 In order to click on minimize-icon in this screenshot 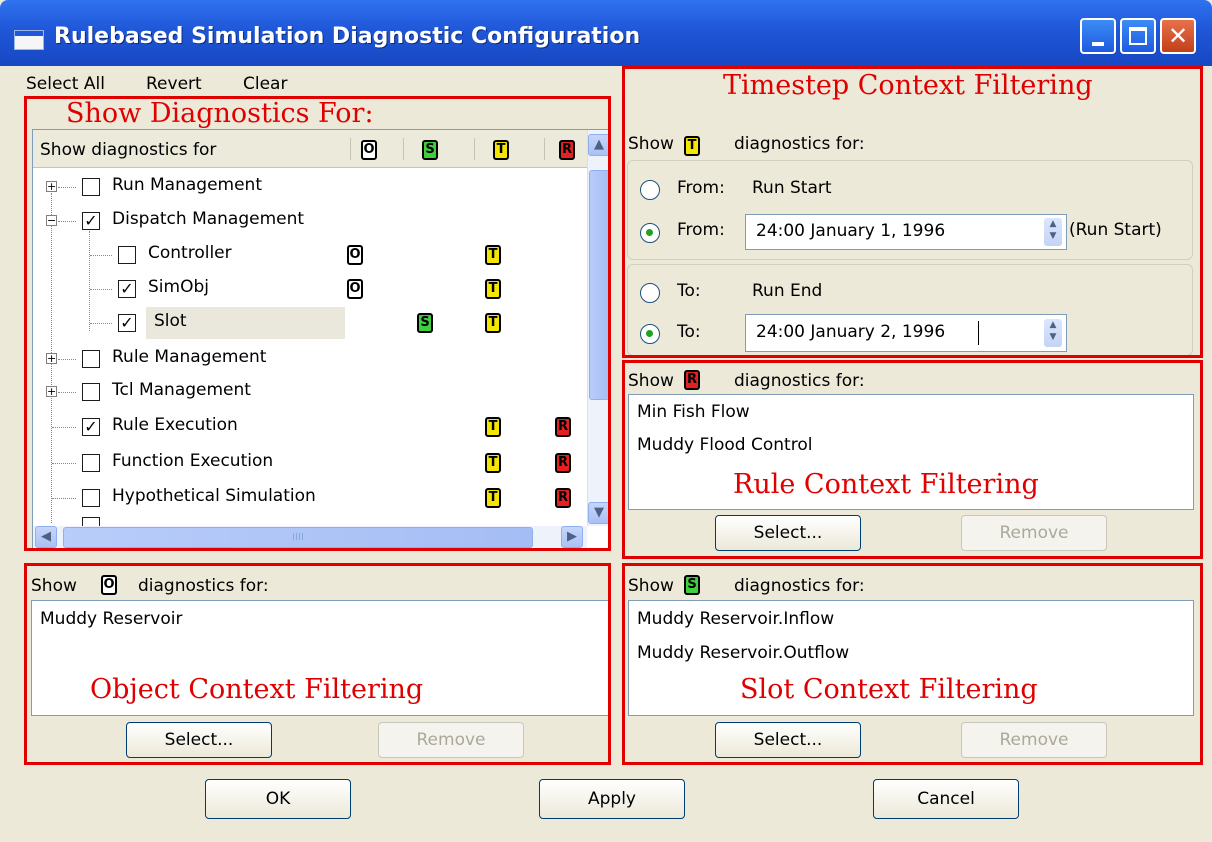, I will do `click(1098, 44)`.